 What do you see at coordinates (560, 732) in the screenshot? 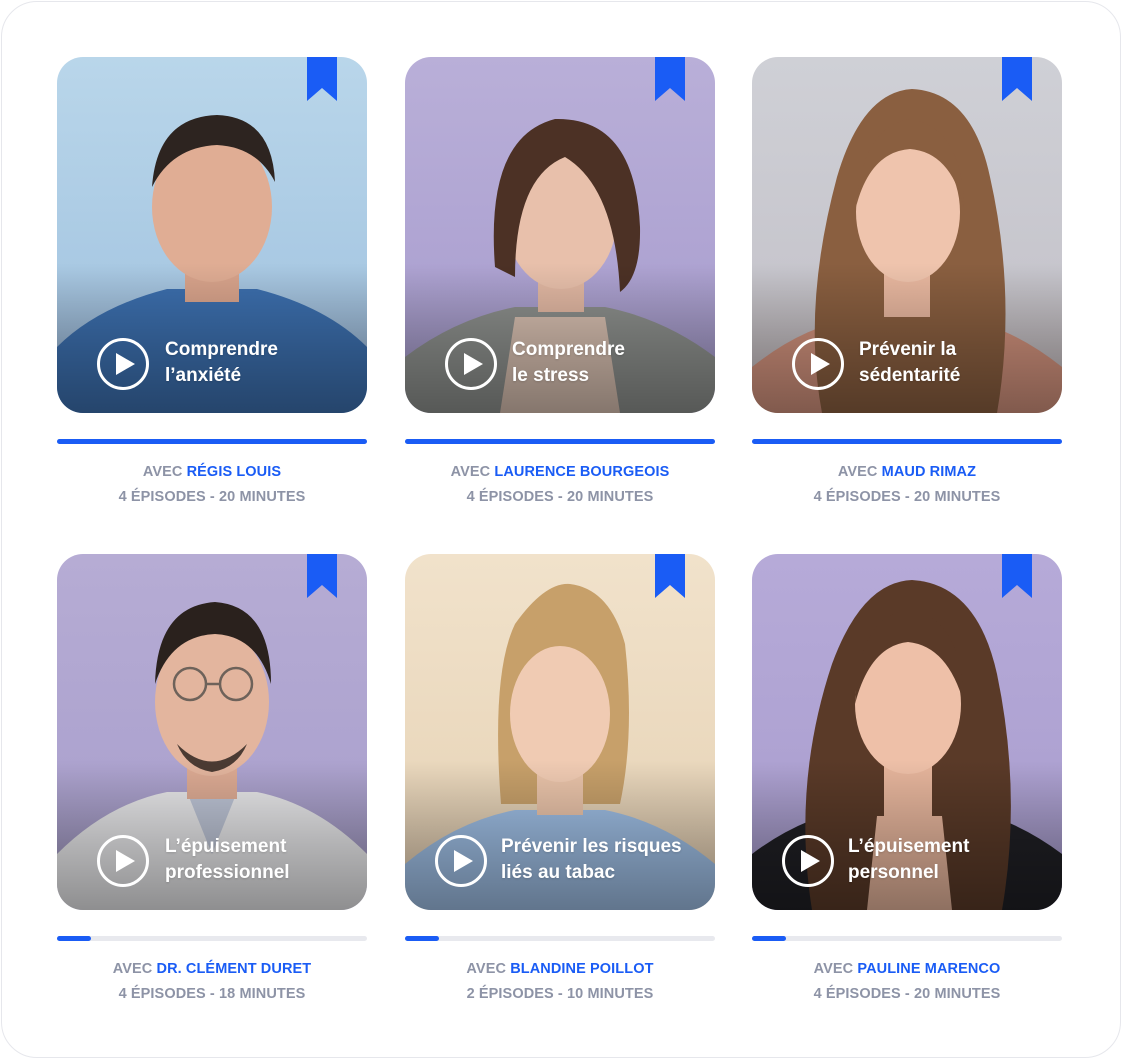
I see `course-thumbnail: Prévenir les risques liés au tabac` at bounding box center [560, 732].